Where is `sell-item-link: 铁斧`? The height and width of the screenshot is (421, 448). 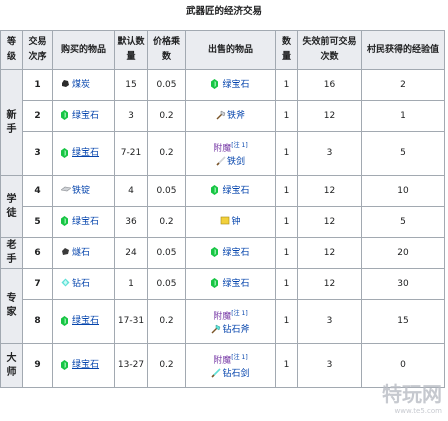 sell-item-link: 铁斧 is located at coordinates (236, 116).